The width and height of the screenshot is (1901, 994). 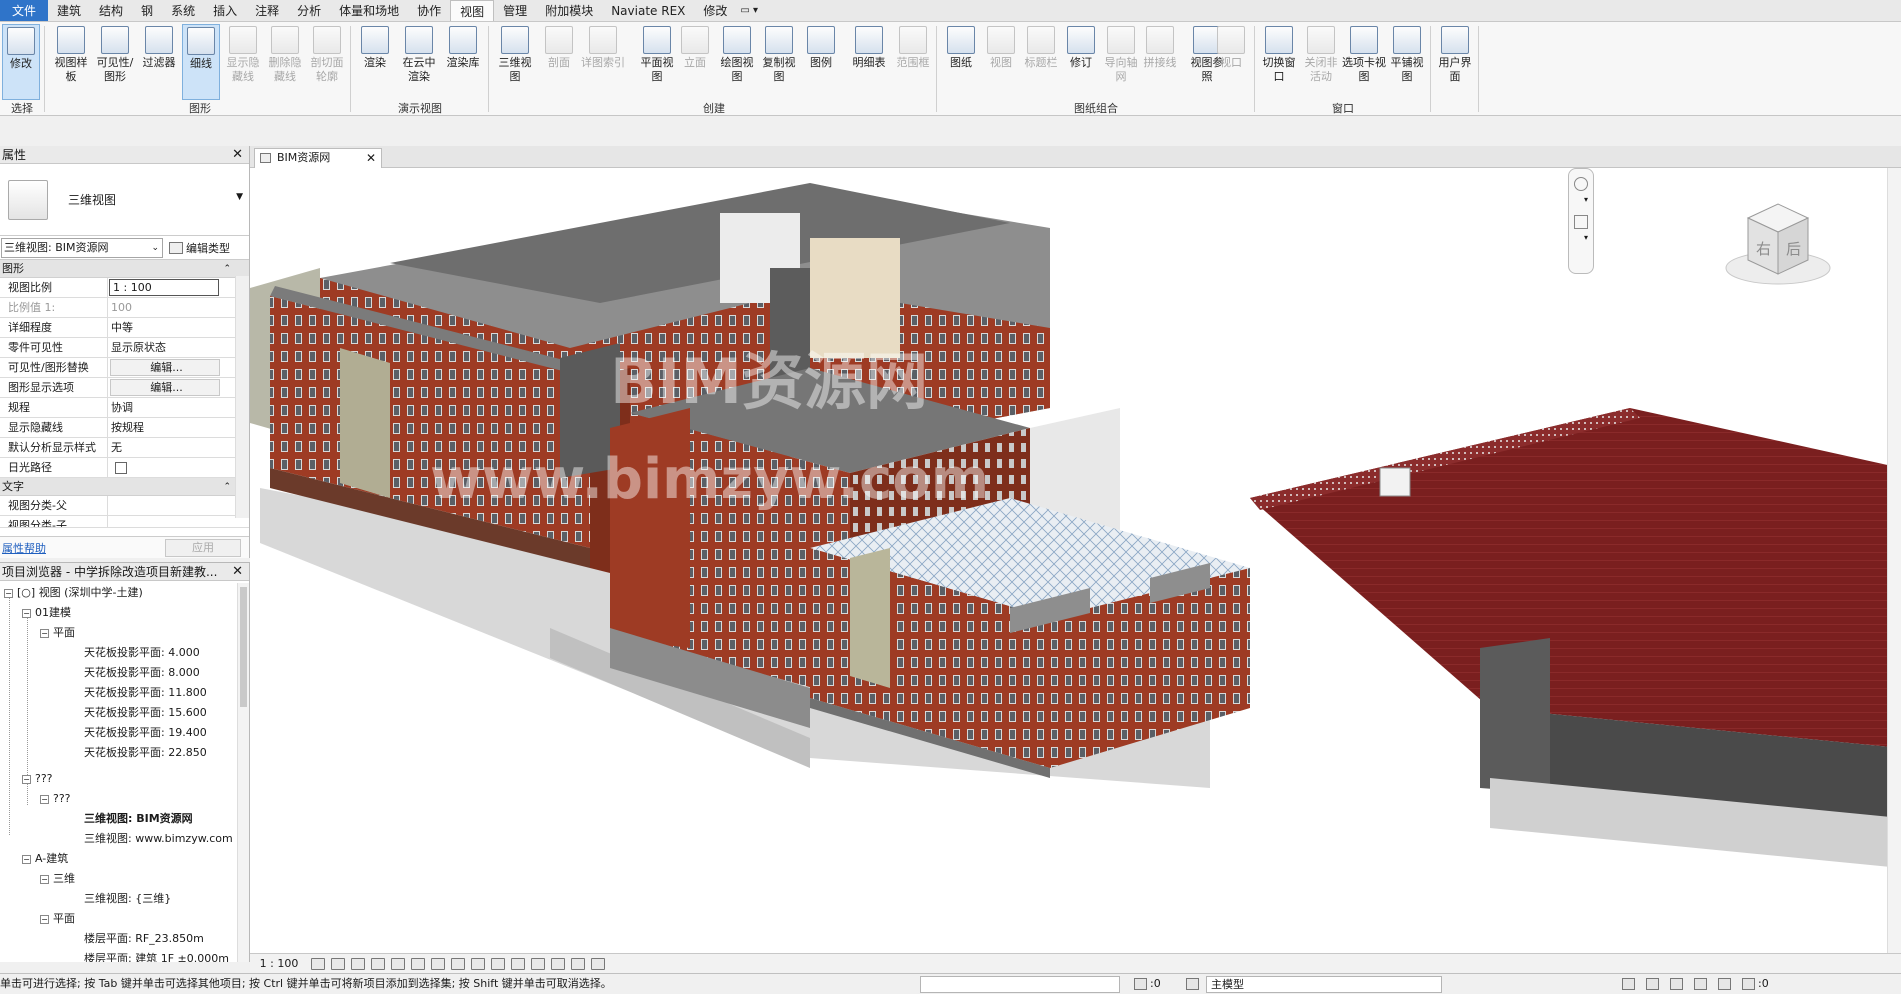 I want to click on parts-visibility-value: 显示原状态, so click(x=163, y=347).